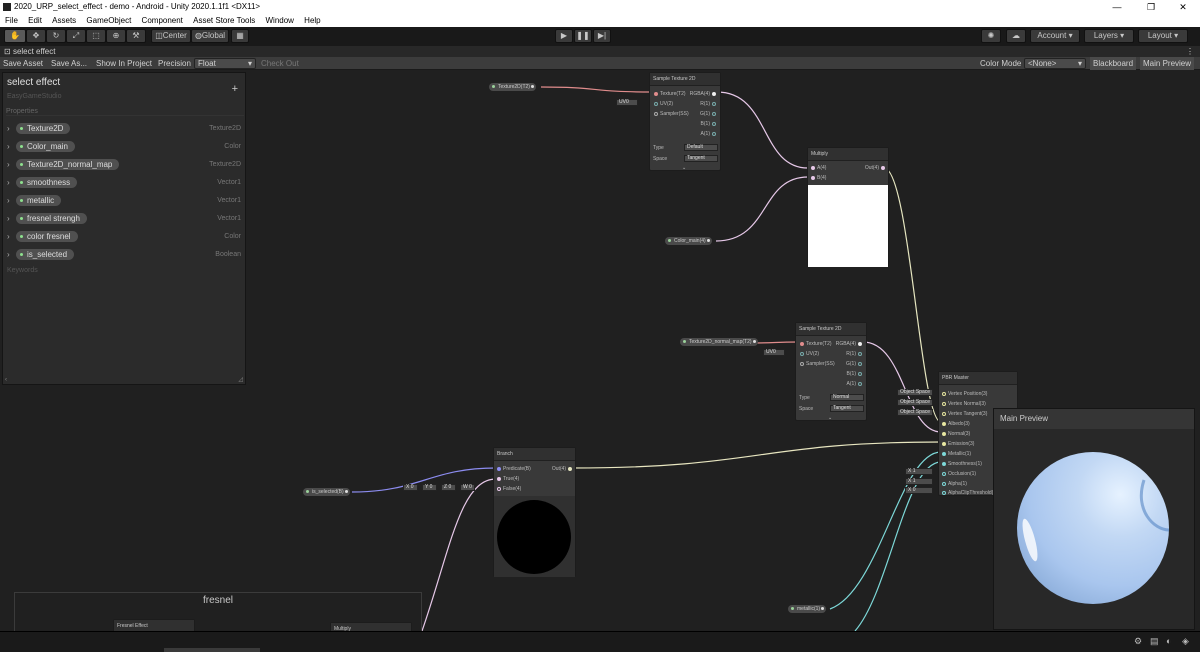 This screenshot has height=652, width=1200. Describe the element at coordinates (953, 484) in the screenshot. I see `port-alpha: Alpha(1)` at that location.